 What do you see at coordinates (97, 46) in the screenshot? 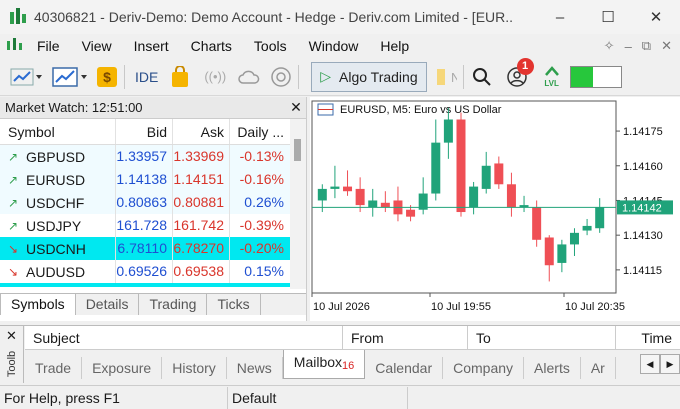
I see `menu-view: View` at bounding box center [97, 46].